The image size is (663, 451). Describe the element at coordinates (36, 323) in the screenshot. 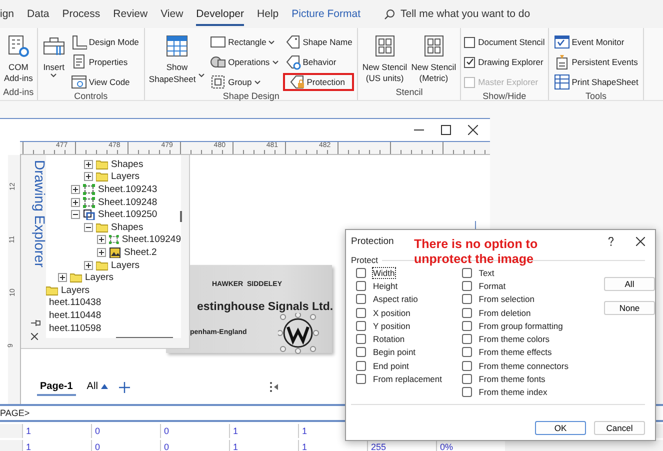

I see `pin-icon` at that location.